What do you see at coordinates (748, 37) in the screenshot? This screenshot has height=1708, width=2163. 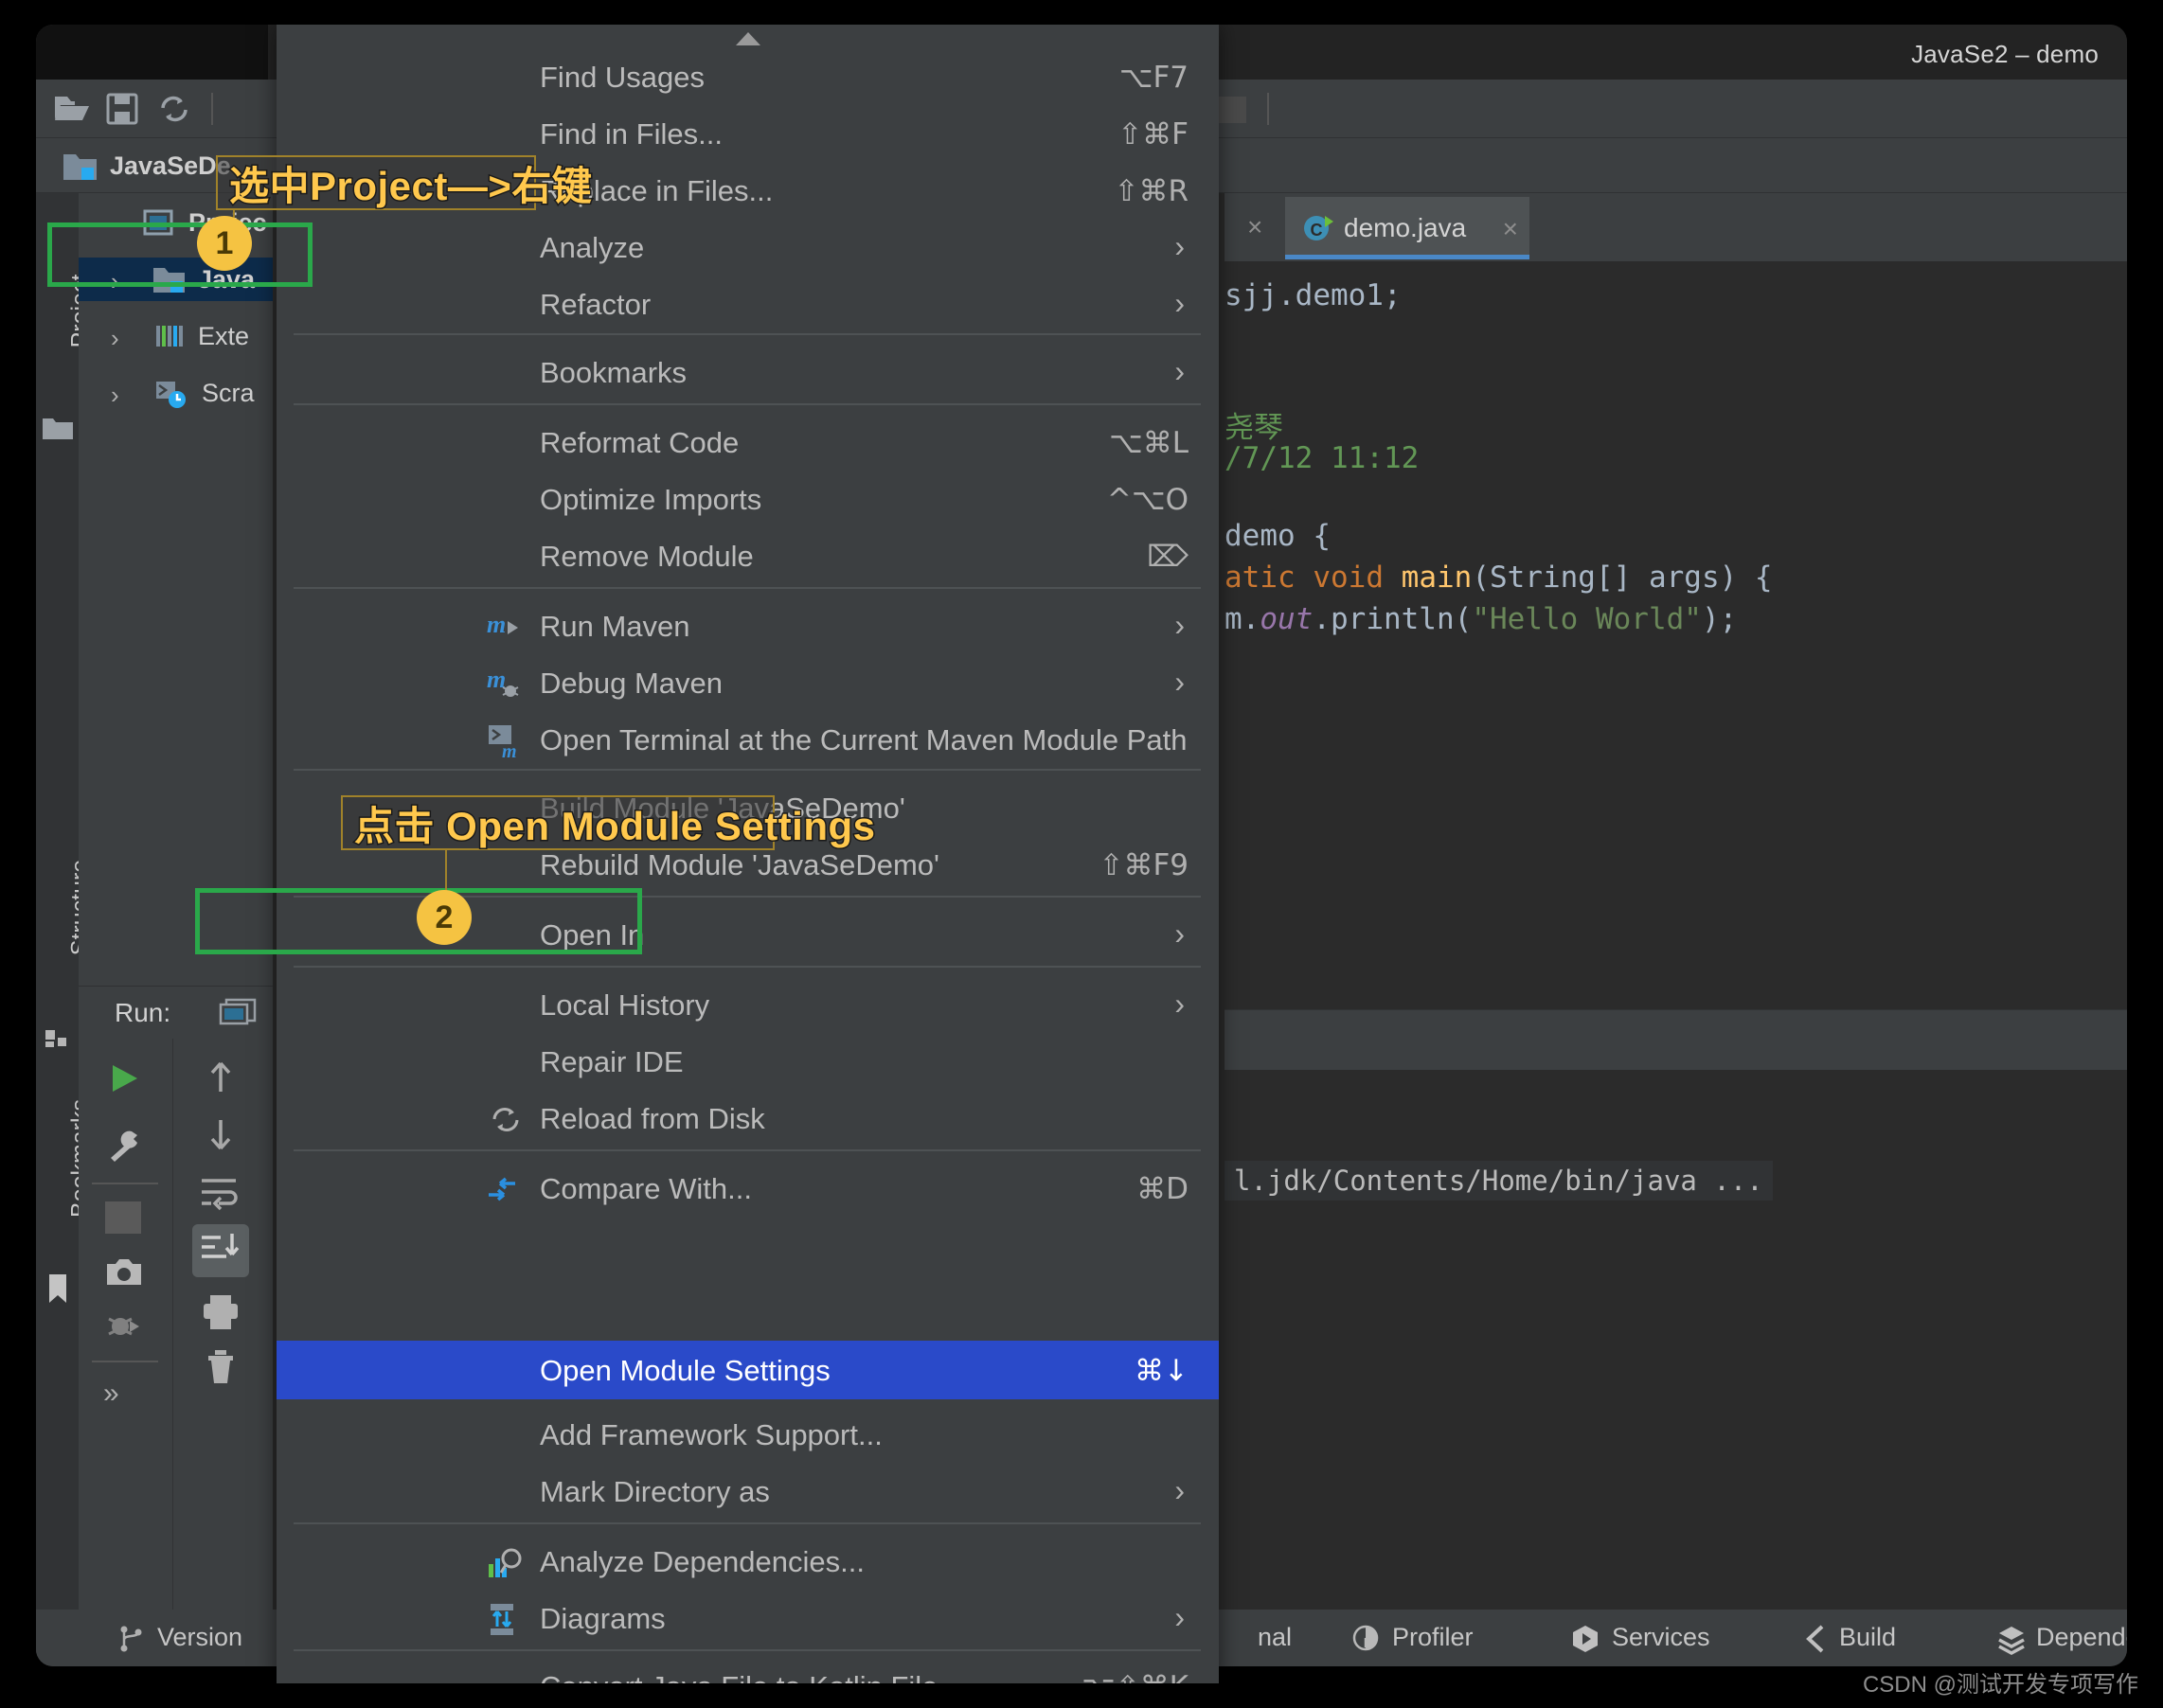 I see `menu-scroll-up-arrow` at bounding box center [748, 37].